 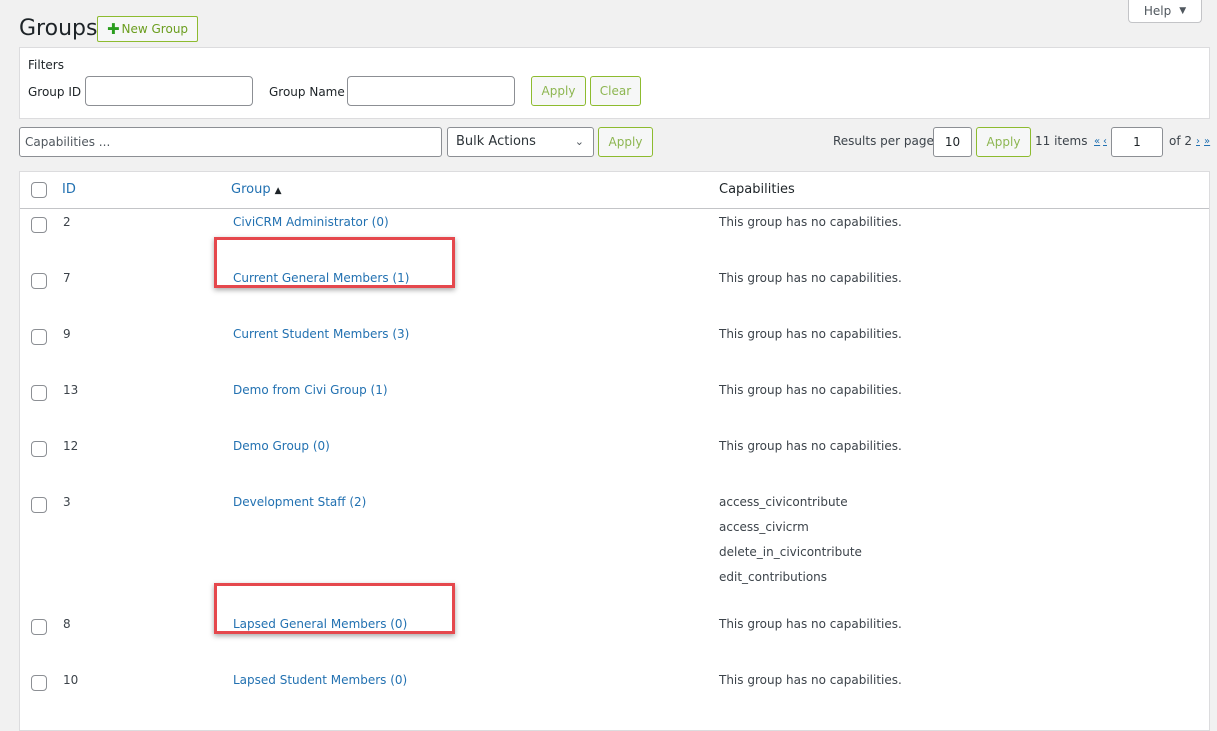 What do you see at coordinates (299, 502) in the screenshot?
I see `group-link: Development Staff (2)` at bounding box center [299, 502].